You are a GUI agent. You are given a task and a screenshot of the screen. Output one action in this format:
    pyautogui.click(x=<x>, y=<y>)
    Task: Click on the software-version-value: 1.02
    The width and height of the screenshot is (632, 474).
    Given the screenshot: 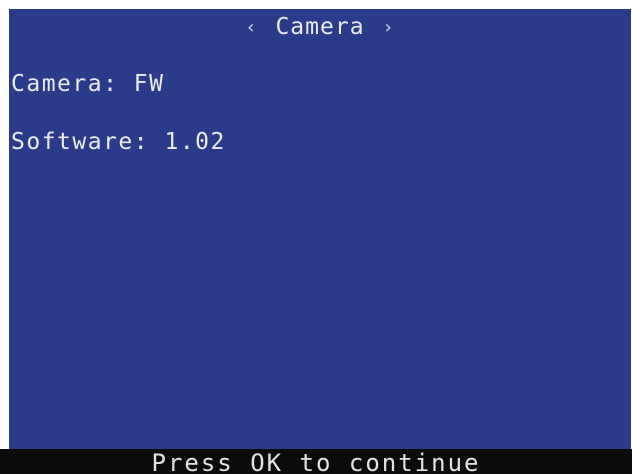 What is the action you would take?
    pyautogui.click(x=195, y=142)
    